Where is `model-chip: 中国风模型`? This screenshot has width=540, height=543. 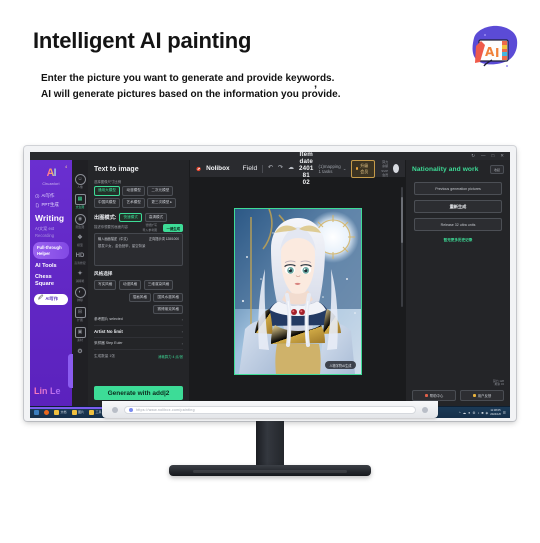
model-chip: 中国风模型 is located at coordinates (107, 203).